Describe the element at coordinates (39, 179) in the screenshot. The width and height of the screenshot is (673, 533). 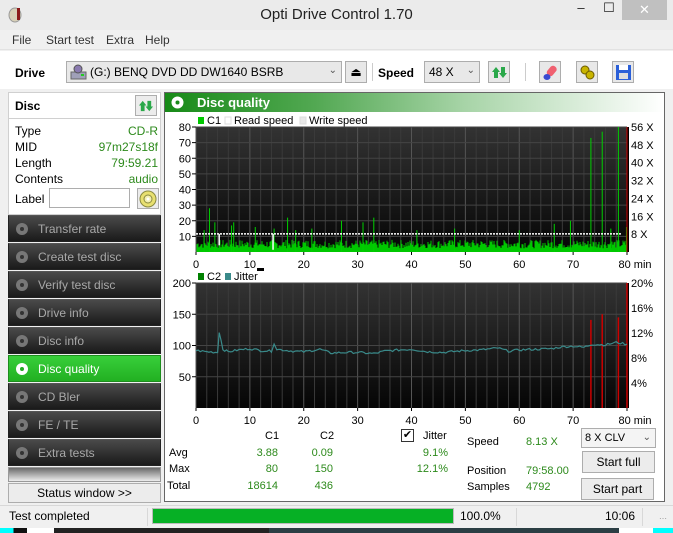
I see `disc-contents-label: Contents` at that location.